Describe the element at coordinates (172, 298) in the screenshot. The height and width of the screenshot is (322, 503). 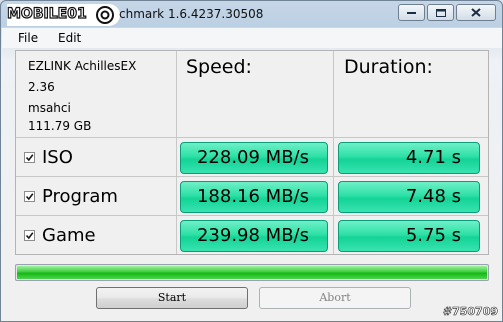
I see `start-button: Start` at that location.